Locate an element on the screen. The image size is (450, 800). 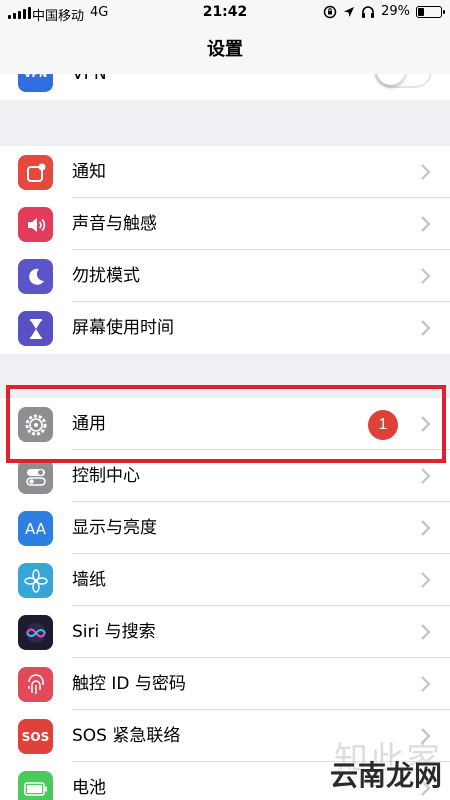
settings-row-siri: Siri 与搜索 is located at coordinates (225, 632).